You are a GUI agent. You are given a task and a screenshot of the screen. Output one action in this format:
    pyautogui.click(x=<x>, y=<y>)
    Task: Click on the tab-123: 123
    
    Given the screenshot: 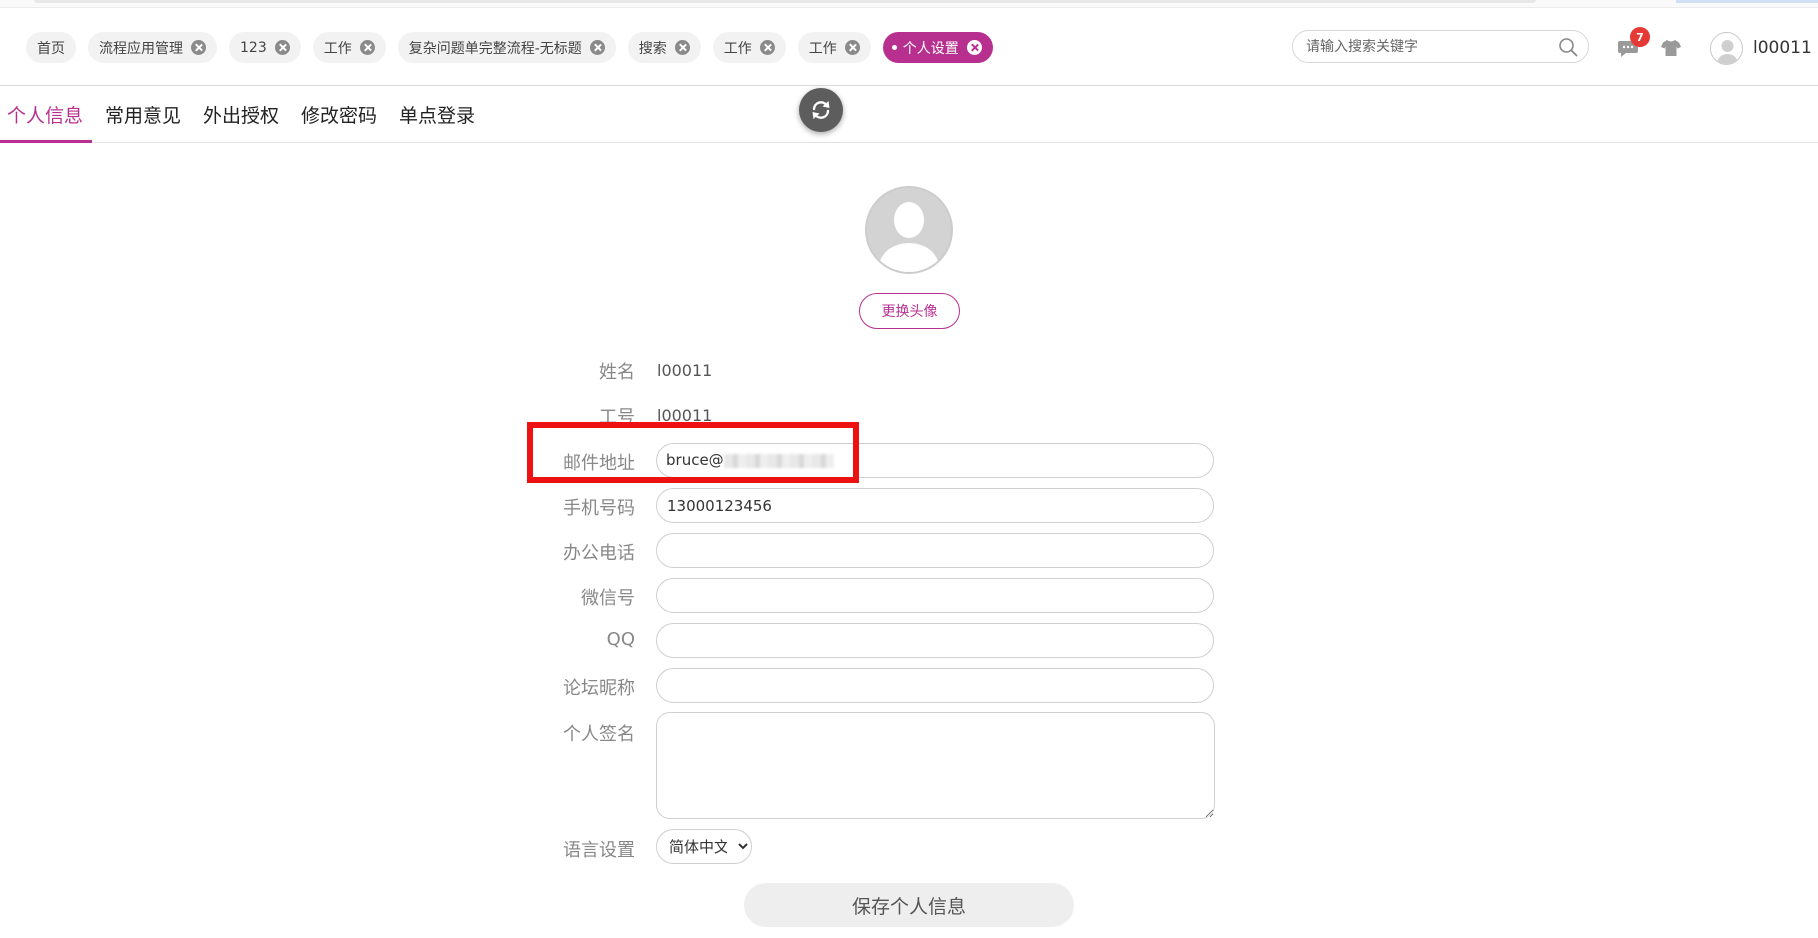 What is the action you would take?
    pyautogui.click(x=265, y=47)
    